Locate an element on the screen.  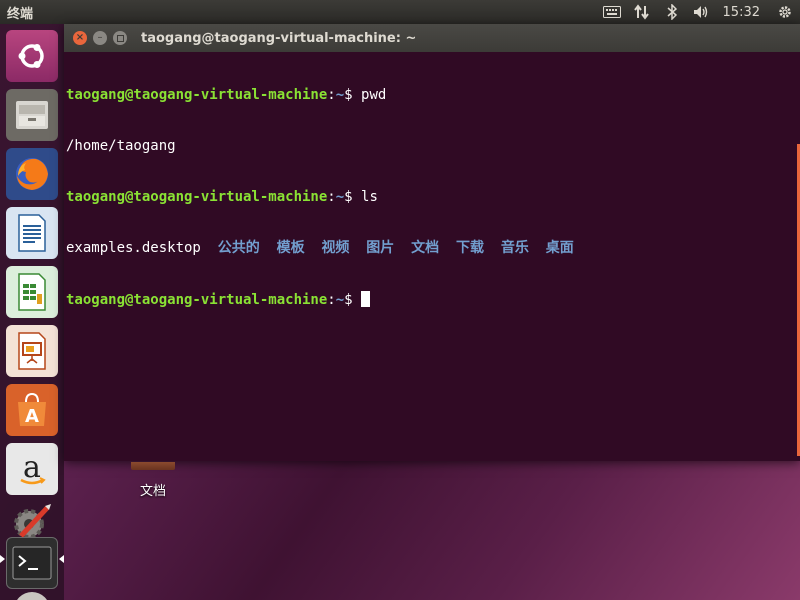
svg-text: a is located at coordinates (32, 467).